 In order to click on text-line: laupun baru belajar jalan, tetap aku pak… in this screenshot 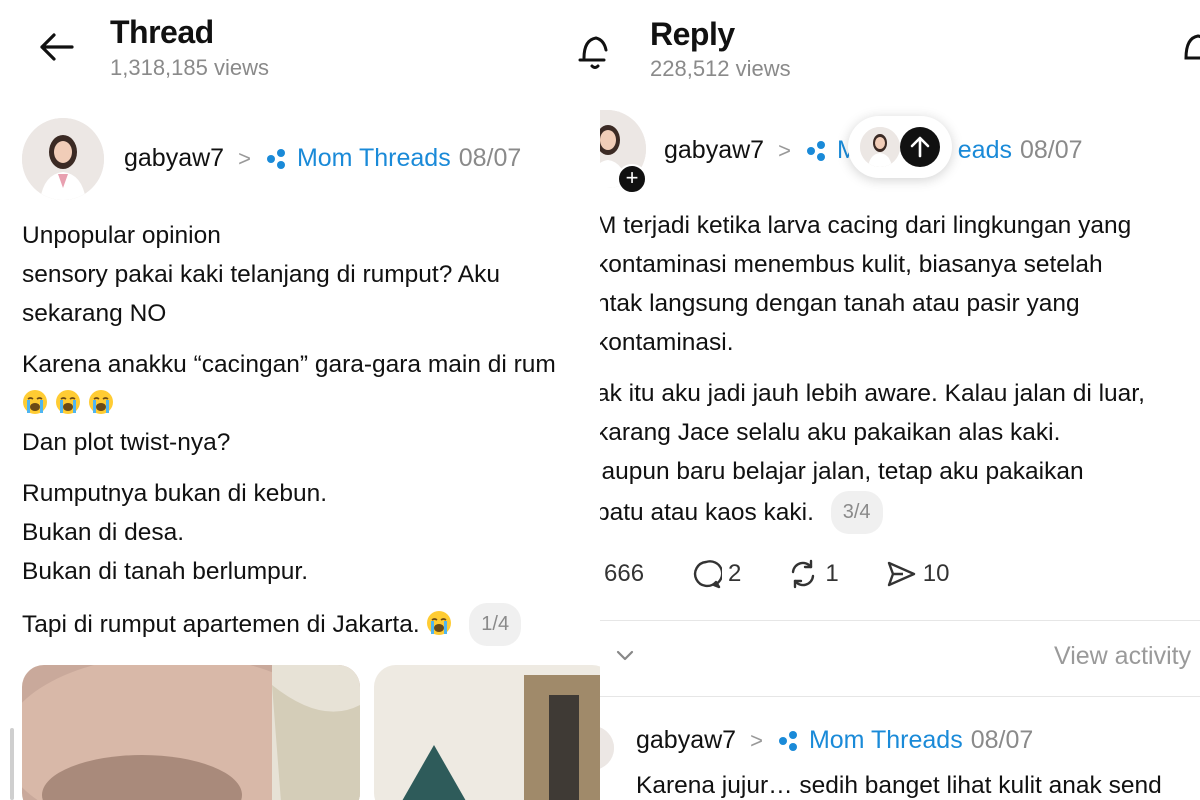, I will do `click(842, 471)`.